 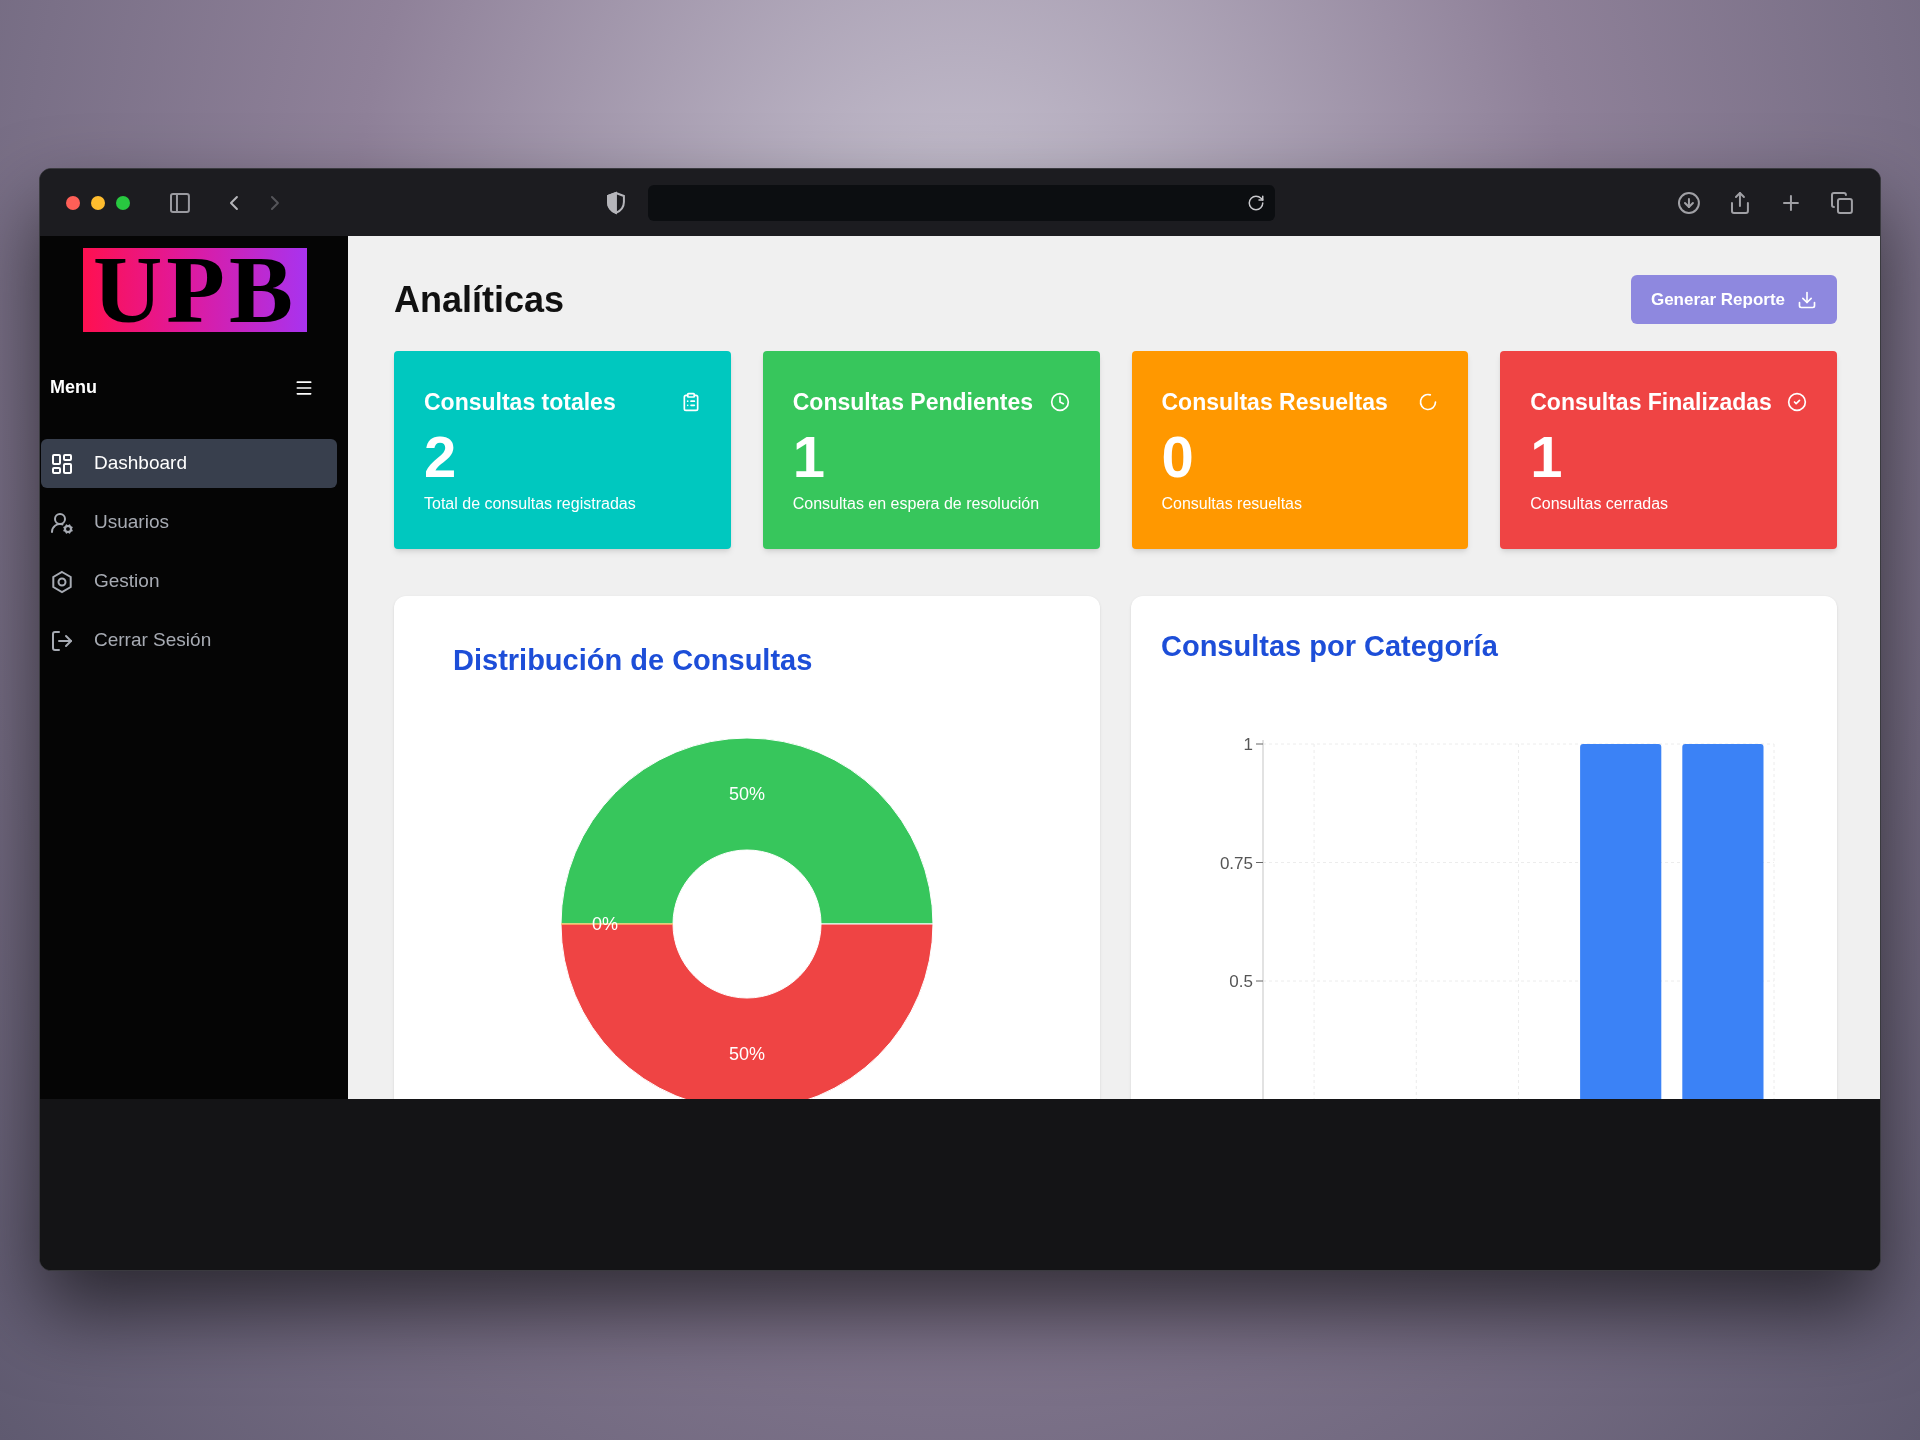 What do you see at coordinates (73, 387) in the screenshot?
I see `menu-label: Menu` at bounding box center [73, 387].